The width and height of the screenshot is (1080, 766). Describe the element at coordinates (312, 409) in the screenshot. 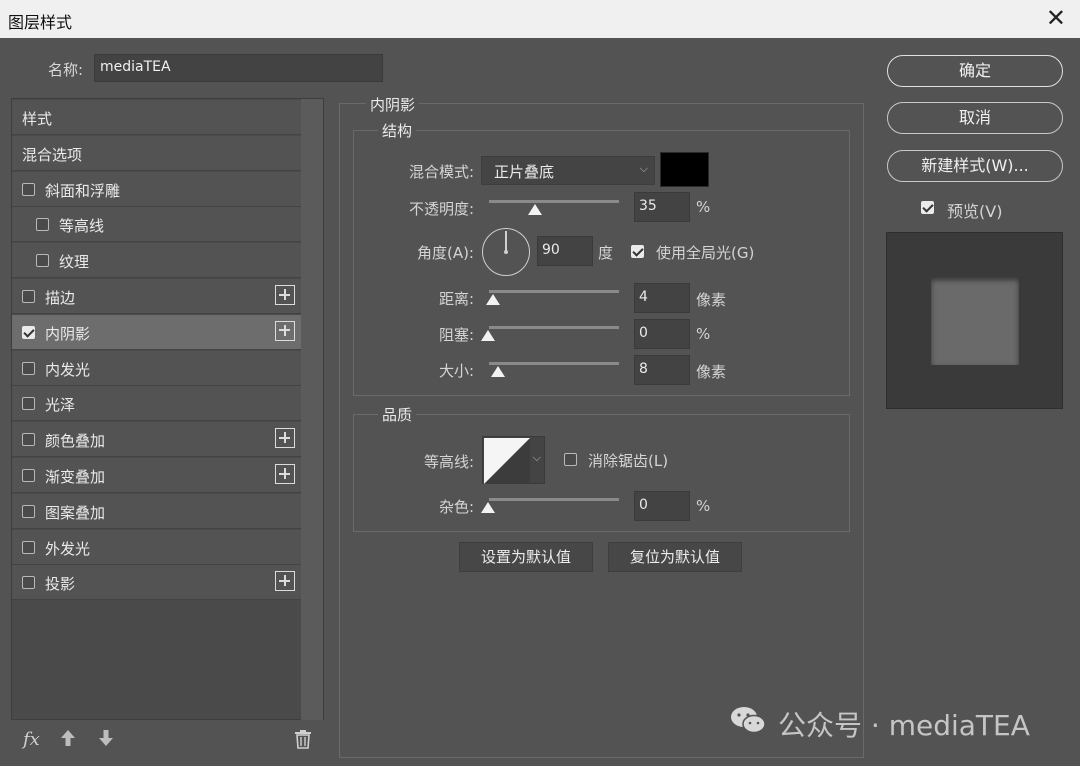

I see `style-list-scrollbar` at that location.